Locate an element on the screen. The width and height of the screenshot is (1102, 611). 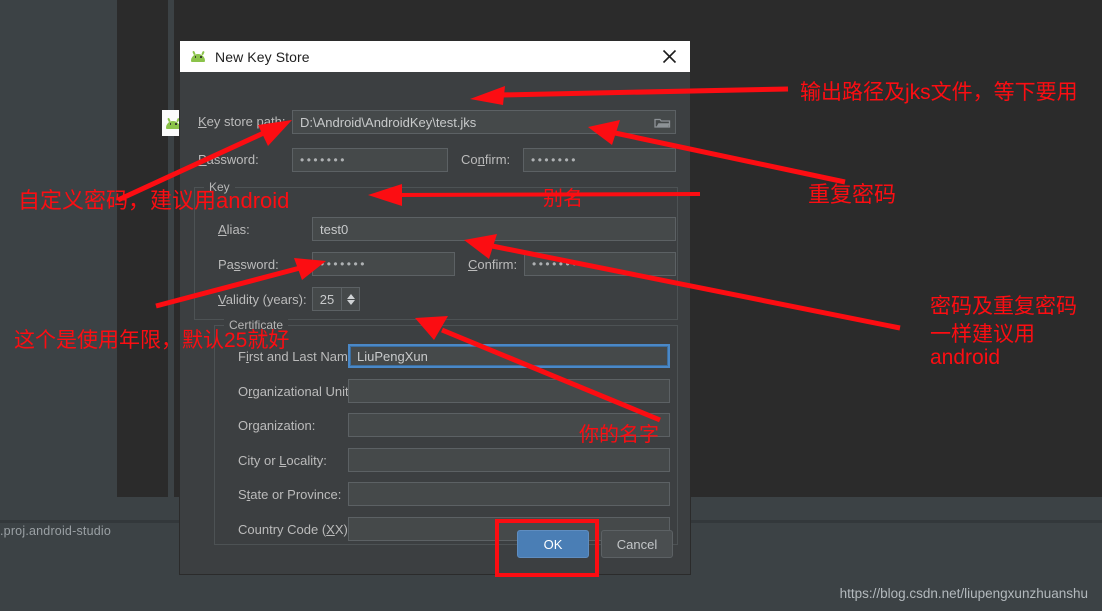
dialog-title: New Key Store is located at coordinates (262, 56).